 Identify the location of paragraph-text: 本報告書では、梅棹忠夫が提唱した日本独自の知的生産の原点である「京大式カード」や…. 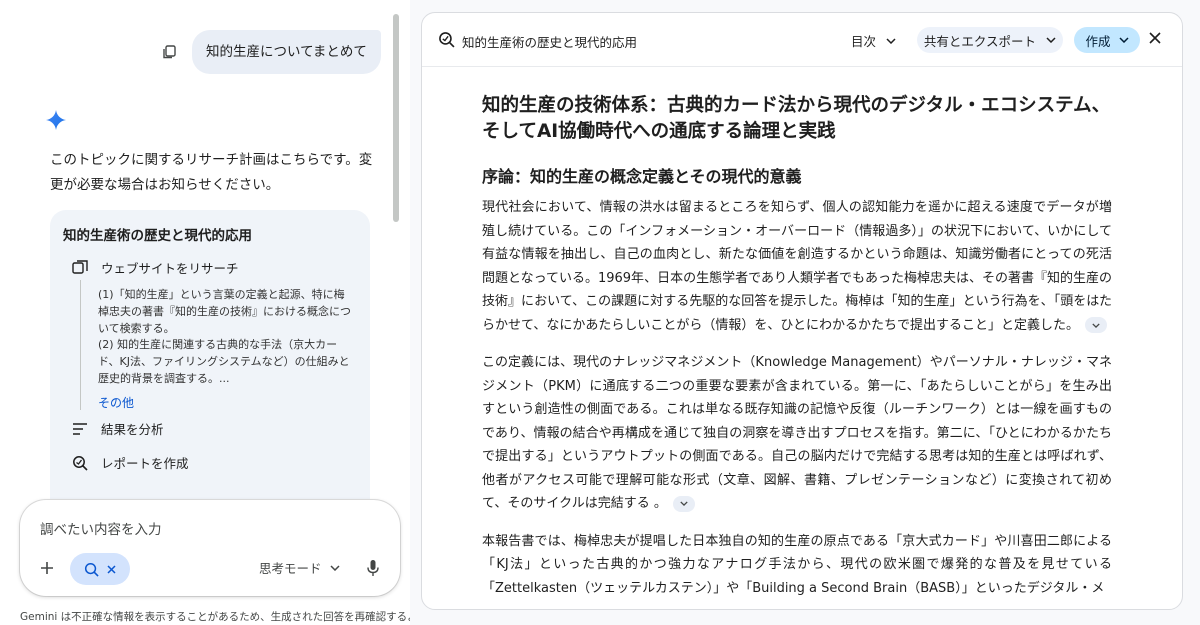
(797, 564).